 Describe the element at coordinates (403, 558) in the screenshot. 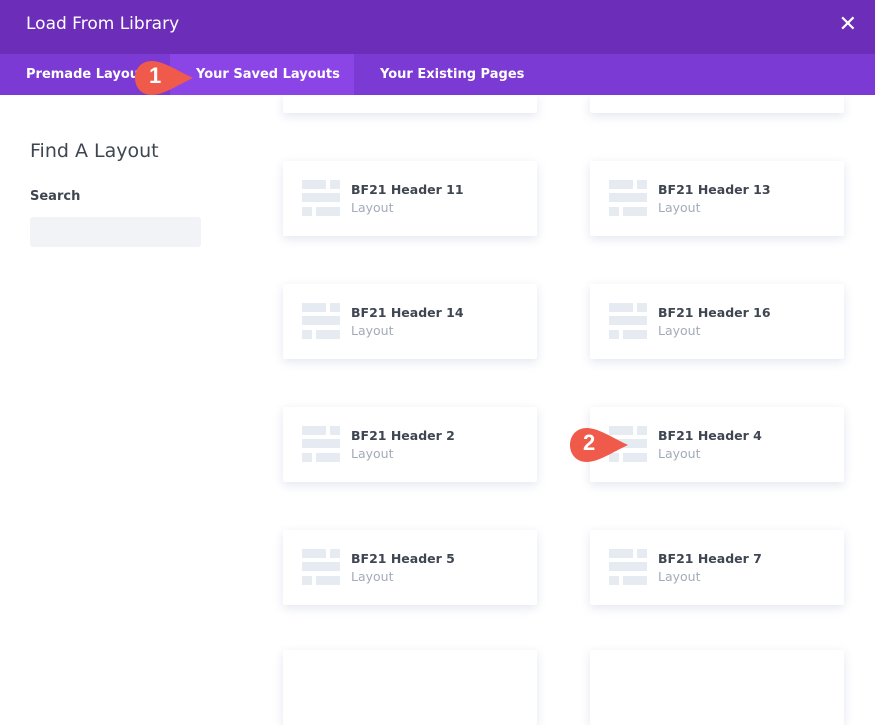

I see `layout-name: BF21 Header 5` at that location.